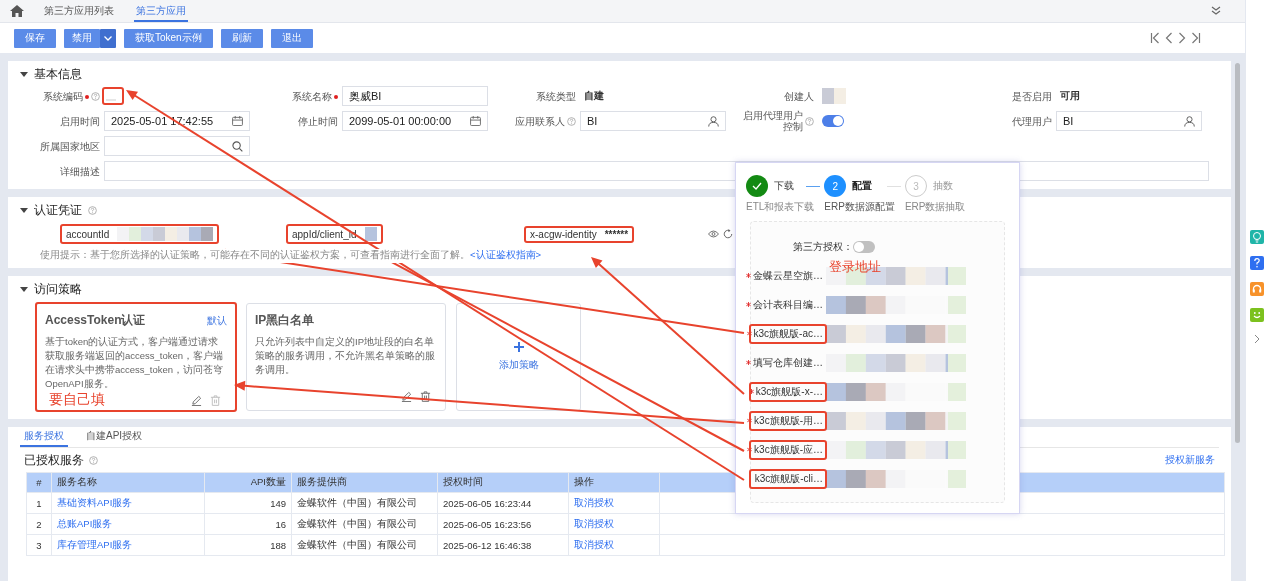 This screenshot has height=581, width=1267. I want to click on column-header: API数量, so click(248, 482).